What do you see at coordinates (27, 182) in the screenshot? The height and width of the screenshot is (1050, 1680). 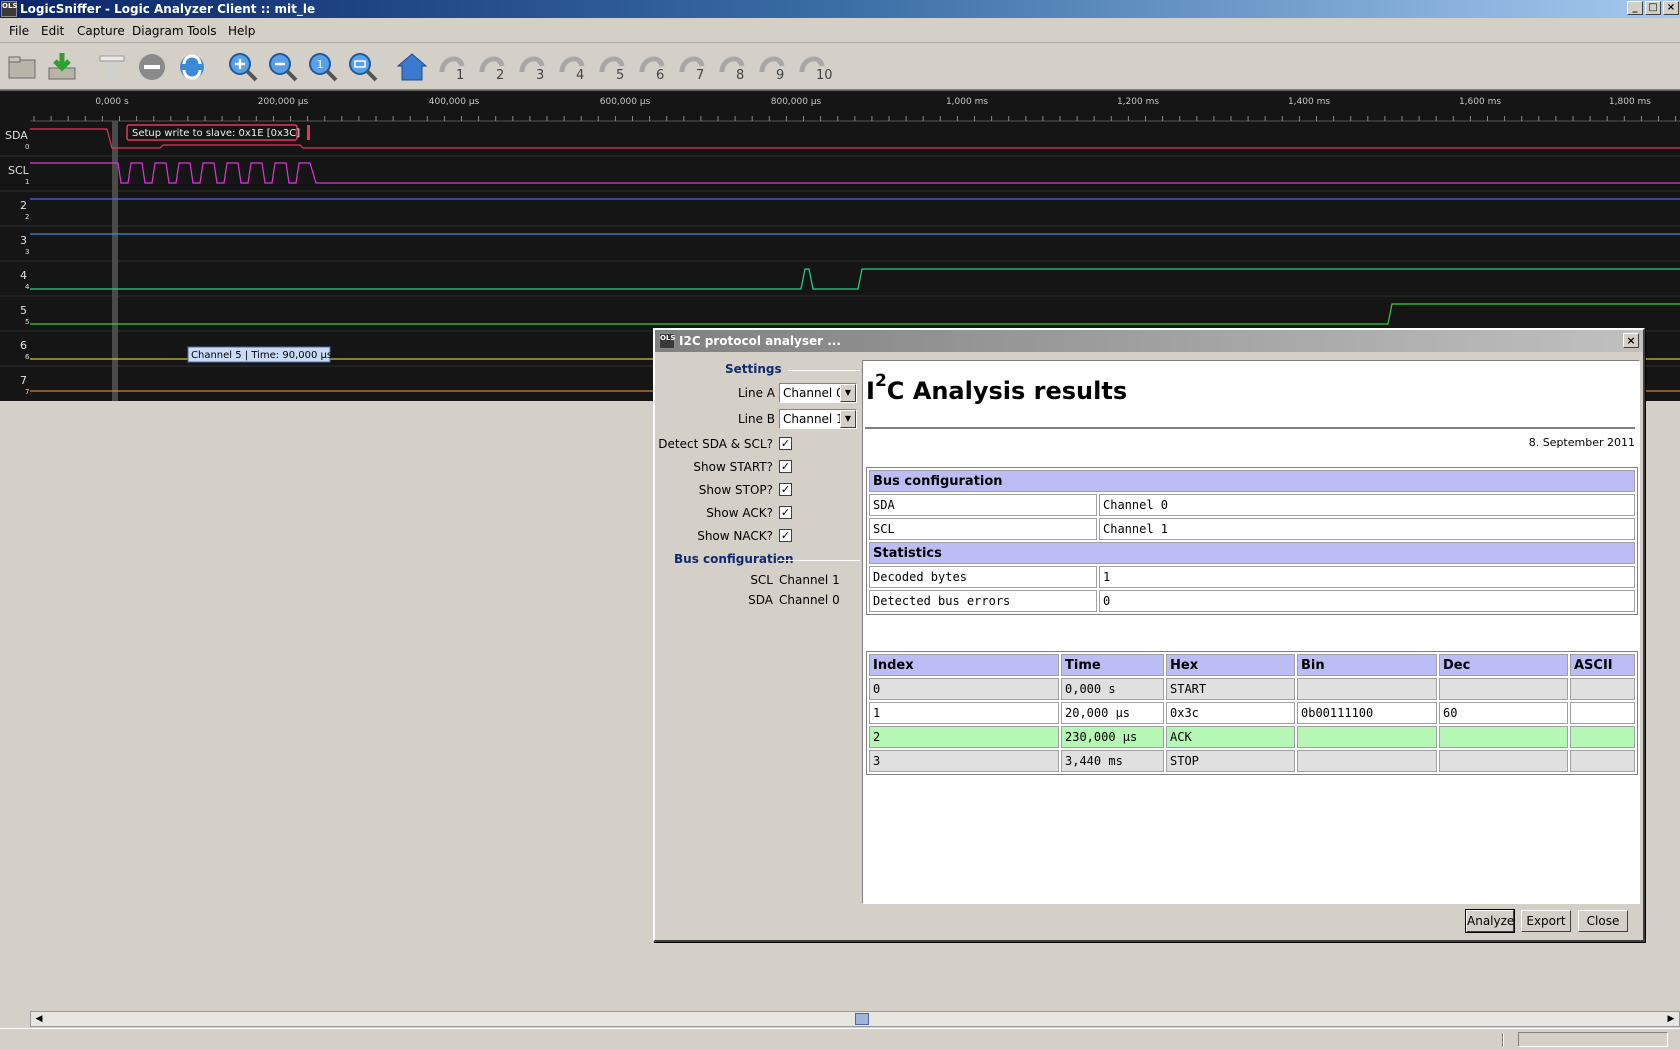 I see `svg-text: 1` at bounding box center [27, 182].